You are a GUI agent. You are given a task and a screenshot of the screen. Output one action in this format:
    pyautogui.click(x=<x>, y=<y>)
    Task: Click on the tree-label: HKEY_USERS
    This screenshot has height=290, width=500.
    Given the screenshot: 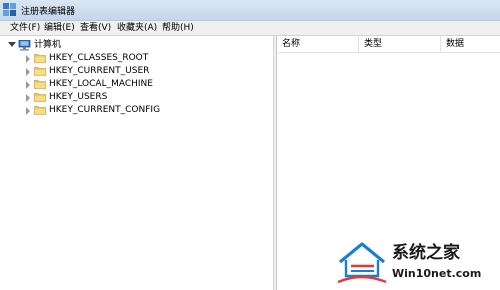 What is the action you would take?
    pyautogui.click(x=78, y=97)
    